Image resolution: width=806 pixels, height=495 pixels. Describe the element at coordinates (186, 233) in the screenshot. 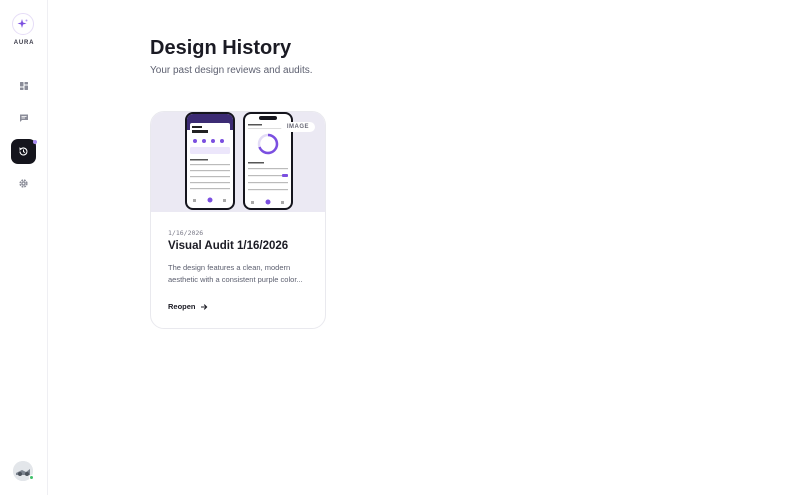

I see `card-date: 1/16/2026` at that location.